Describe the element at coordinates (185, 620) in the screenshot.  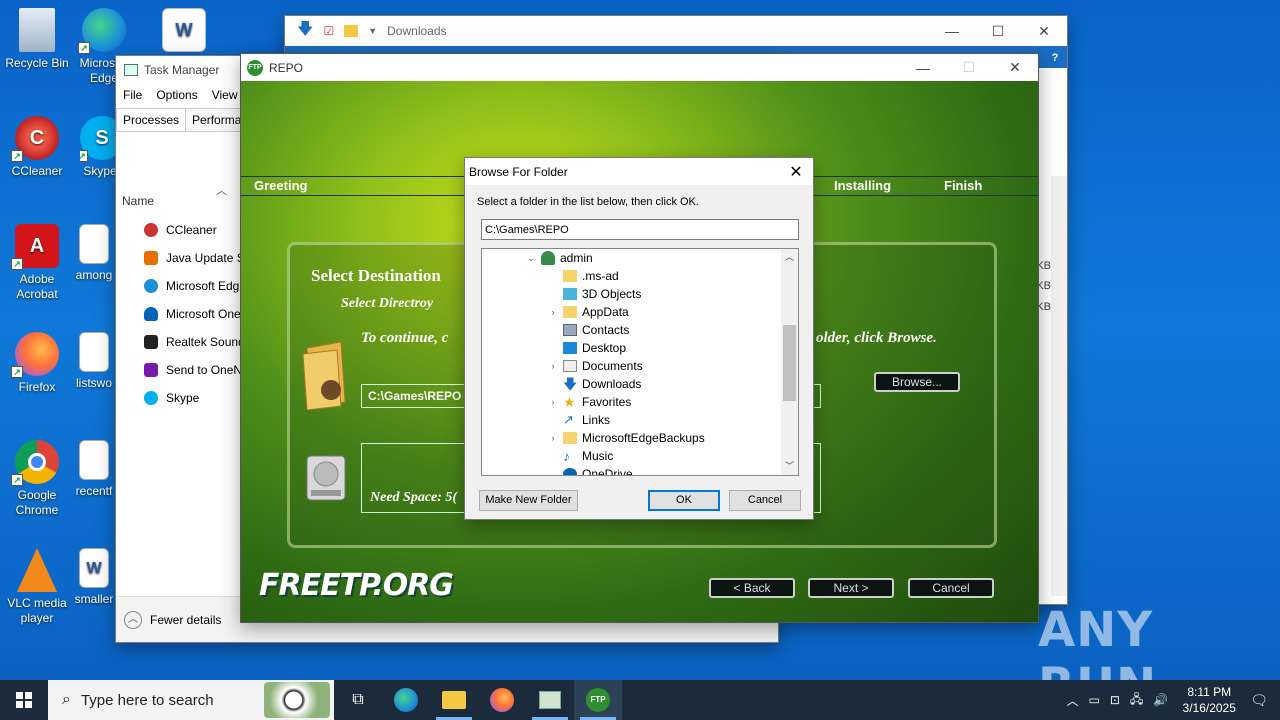
I see `fewer-details-button: Fewer details` at that location.